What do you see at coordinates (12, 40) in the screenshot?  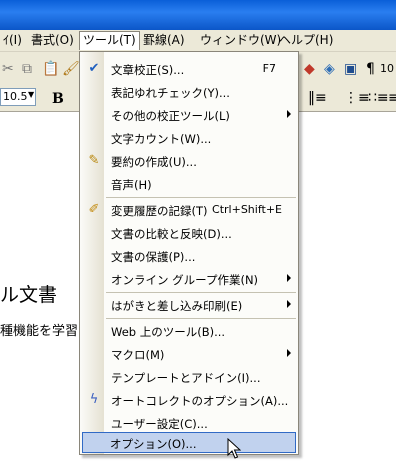 I see `menu-insert-partial: ｲ(I)` at bounding box center [12, 40].